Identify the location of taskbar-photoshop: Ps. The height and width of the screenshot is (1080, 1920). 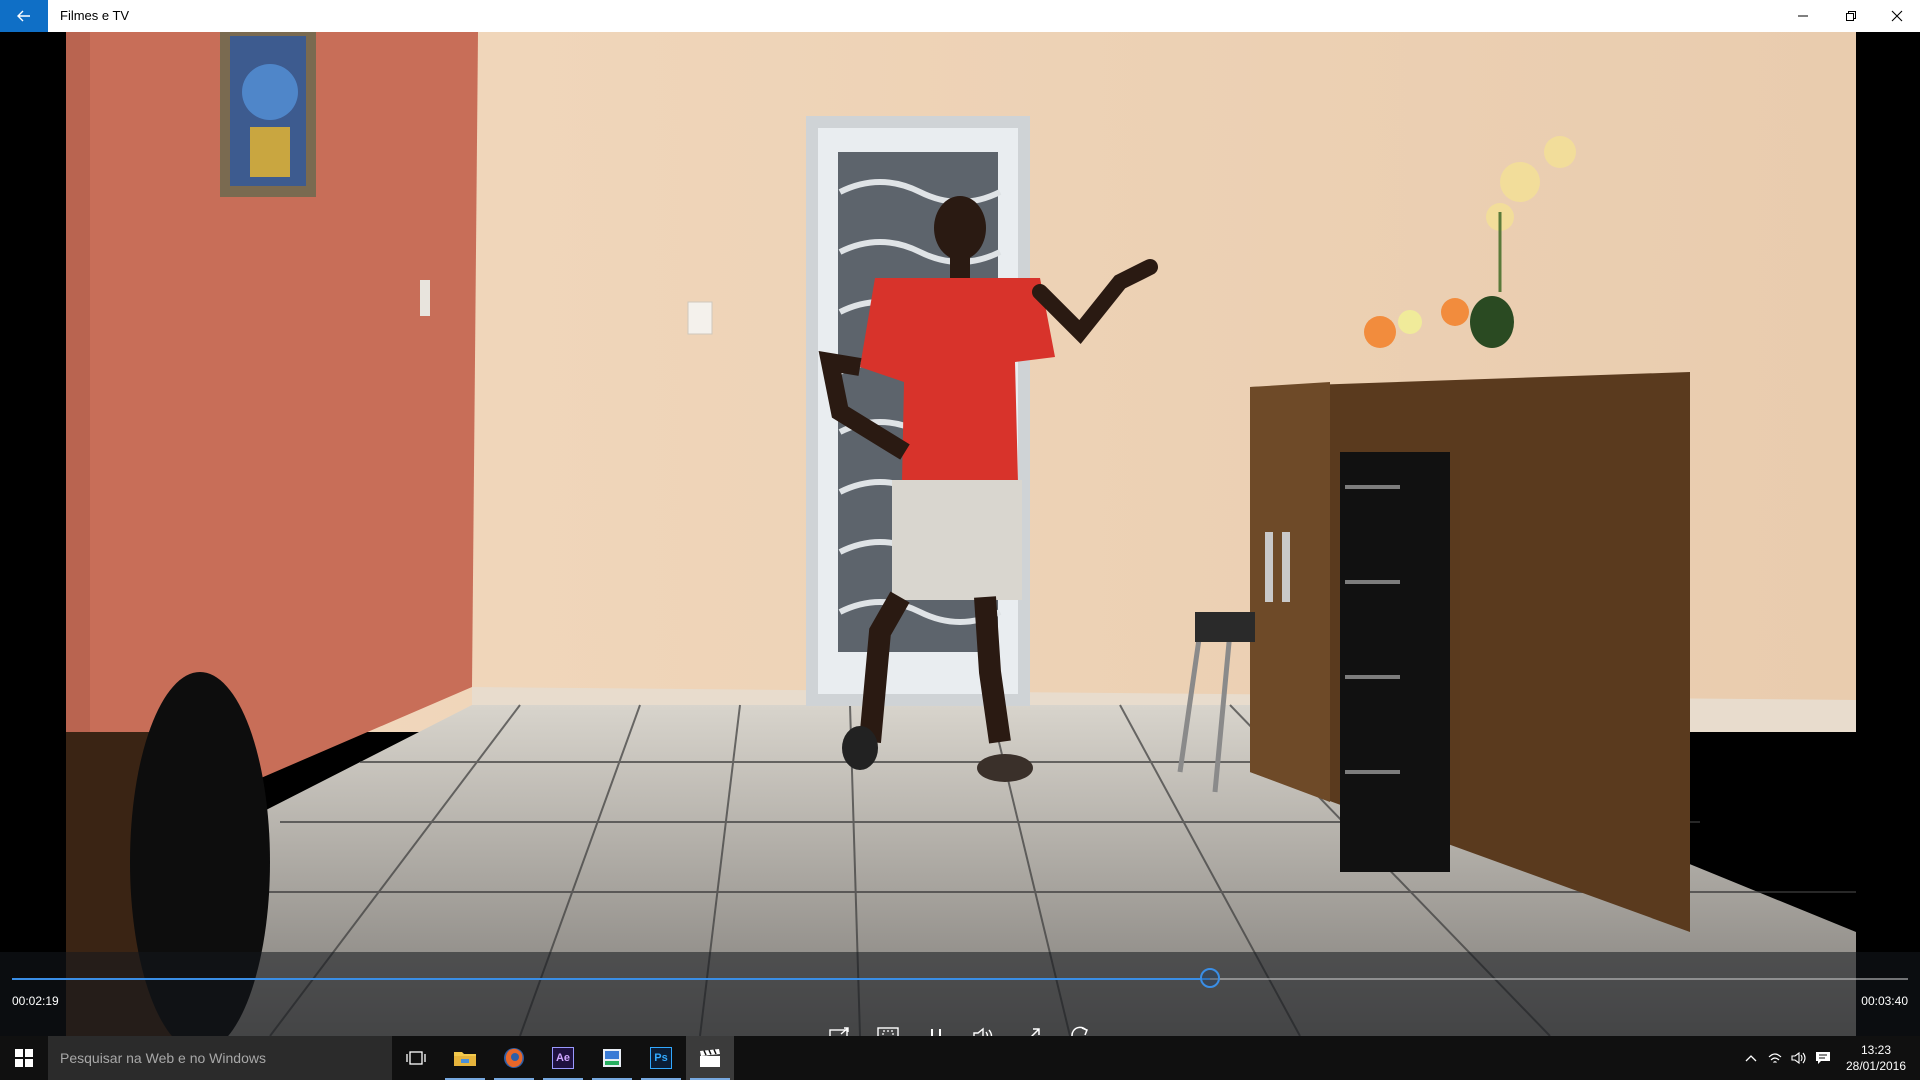
(661, 1058).